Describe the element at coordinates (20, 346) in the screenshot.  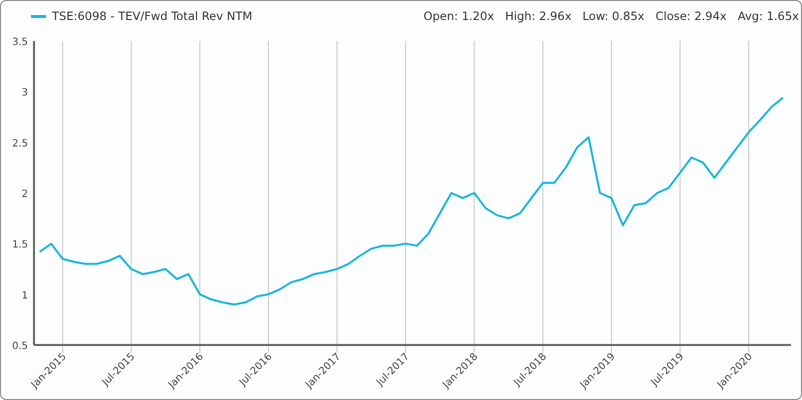
I see `y-axis-label: 0.5` at that location.